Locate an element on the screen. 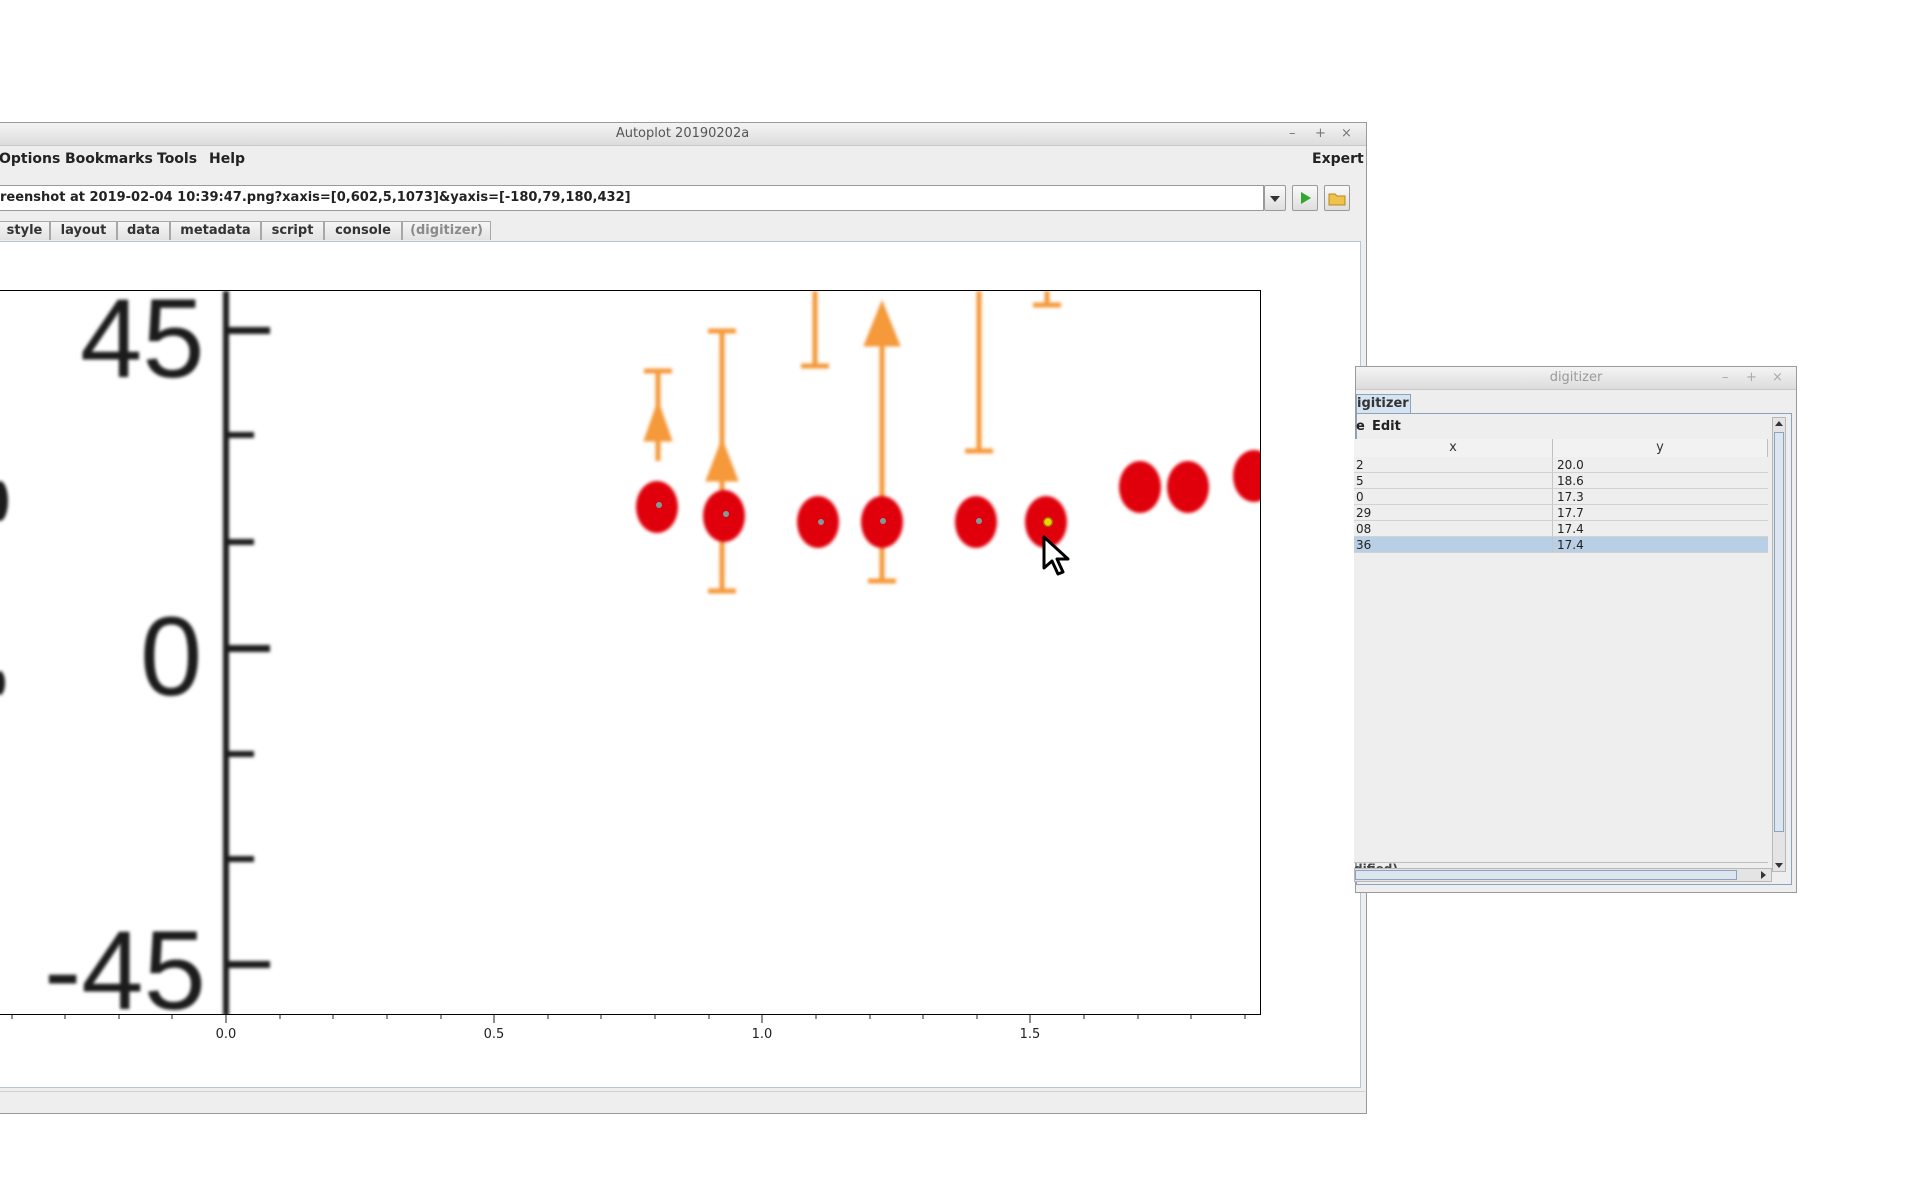 This screenshot has width=1920, height=1200. x-tick-label: 1.5 is located at coordinates (1030, 1034).